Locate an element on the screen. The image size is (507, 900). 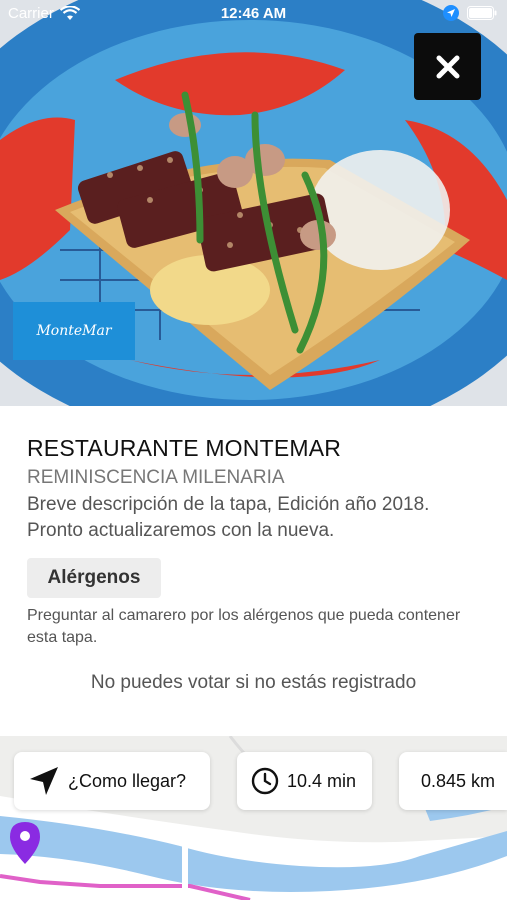
close-icon is located at coordinates (447, 66).